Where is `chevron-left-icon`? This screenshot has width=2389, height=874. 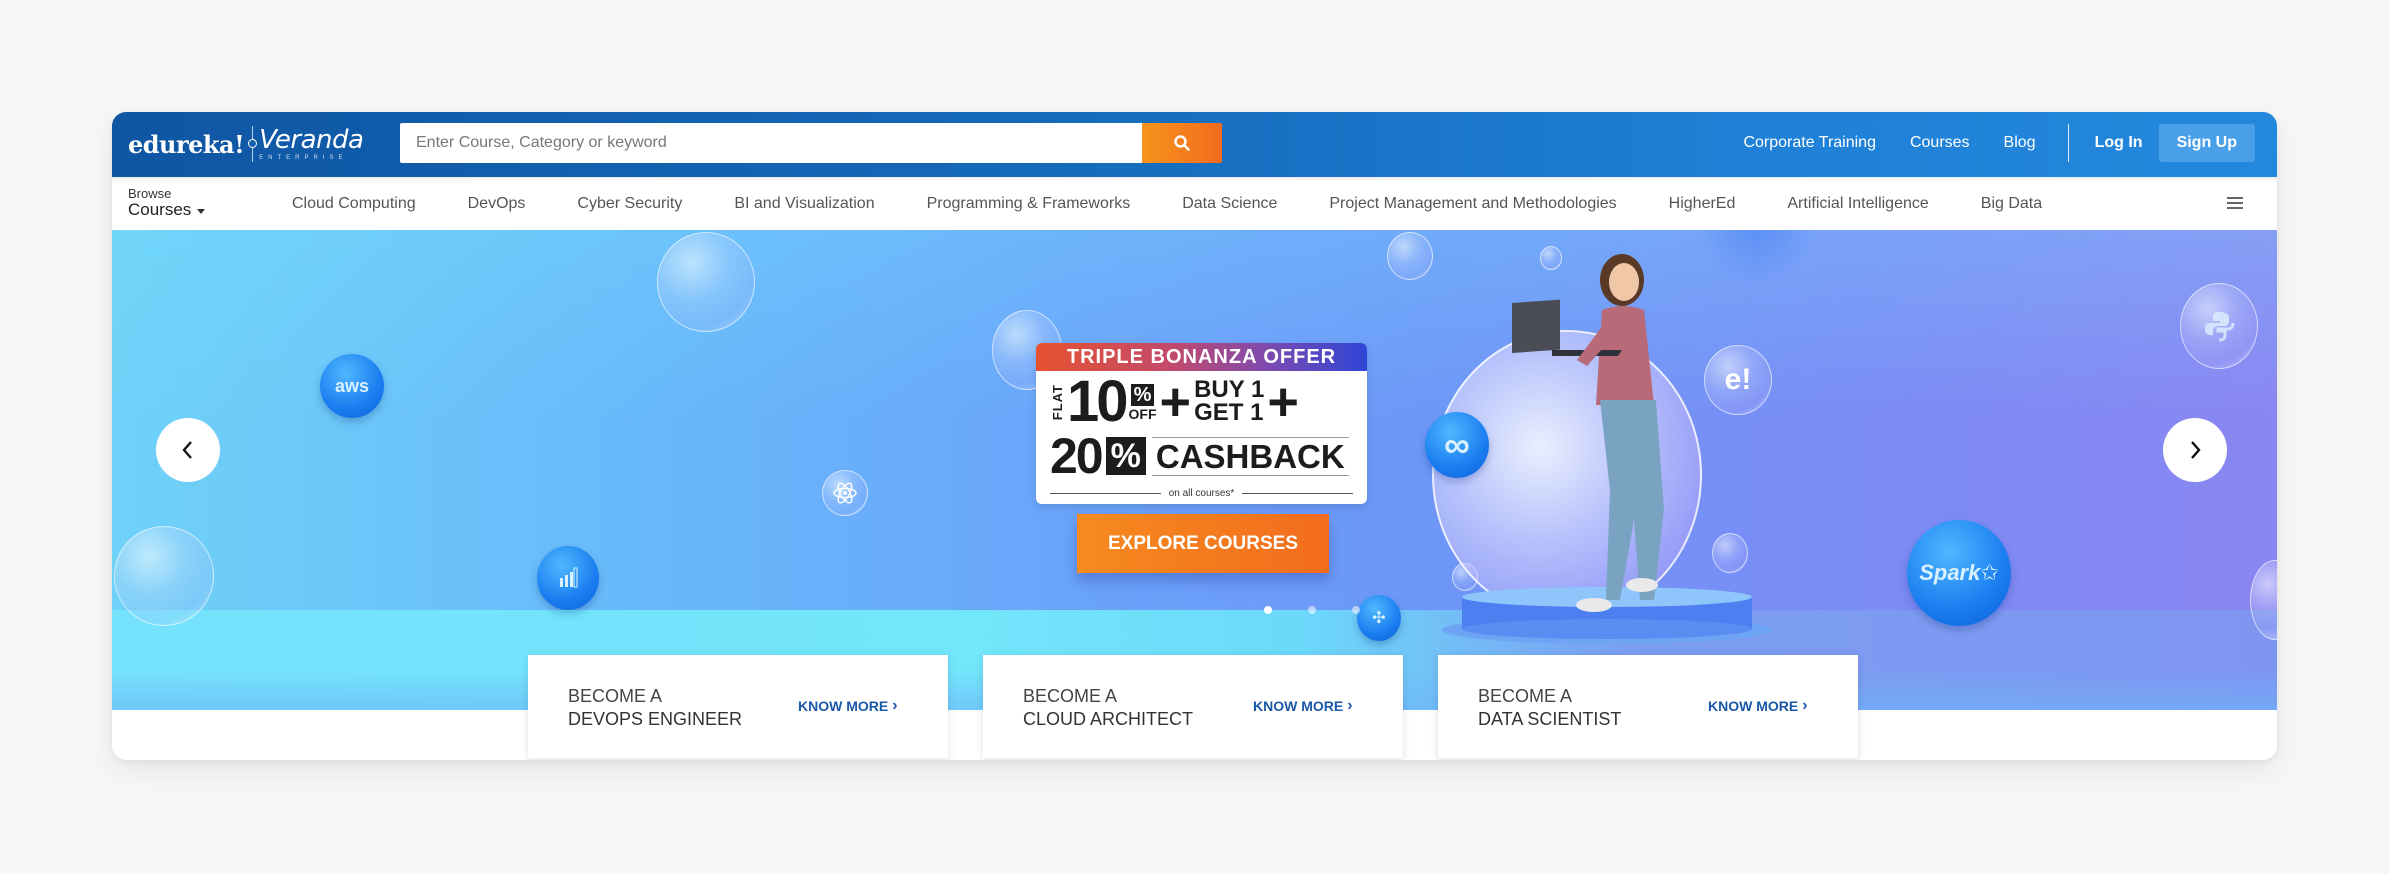
chevron-left-icon is located at coordinates (187, 450).